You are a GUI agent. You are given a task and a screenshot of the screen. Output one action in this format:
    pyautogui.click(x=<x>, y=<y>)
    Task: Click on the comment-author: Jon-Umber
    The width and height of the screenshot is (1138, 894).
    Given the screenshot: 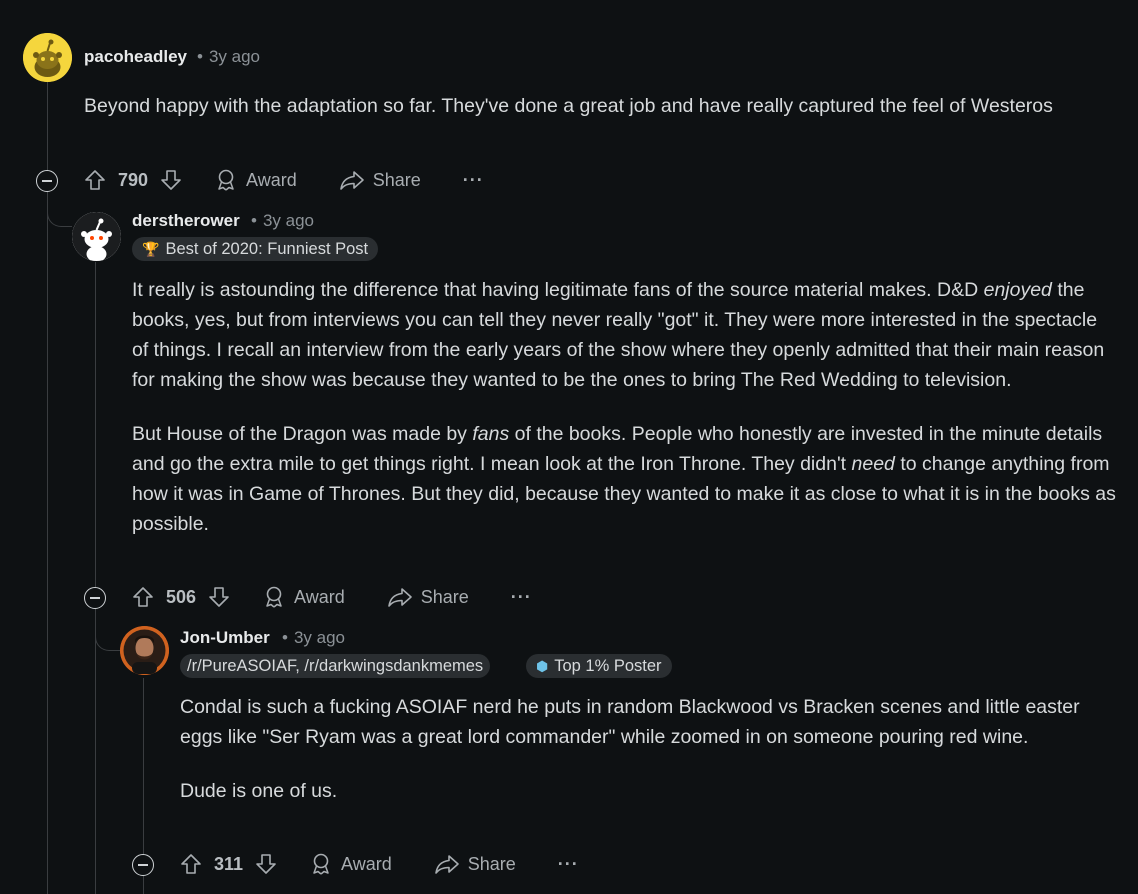 What is the action you would take?
    pyautogui.click(x=225, y=638)
    